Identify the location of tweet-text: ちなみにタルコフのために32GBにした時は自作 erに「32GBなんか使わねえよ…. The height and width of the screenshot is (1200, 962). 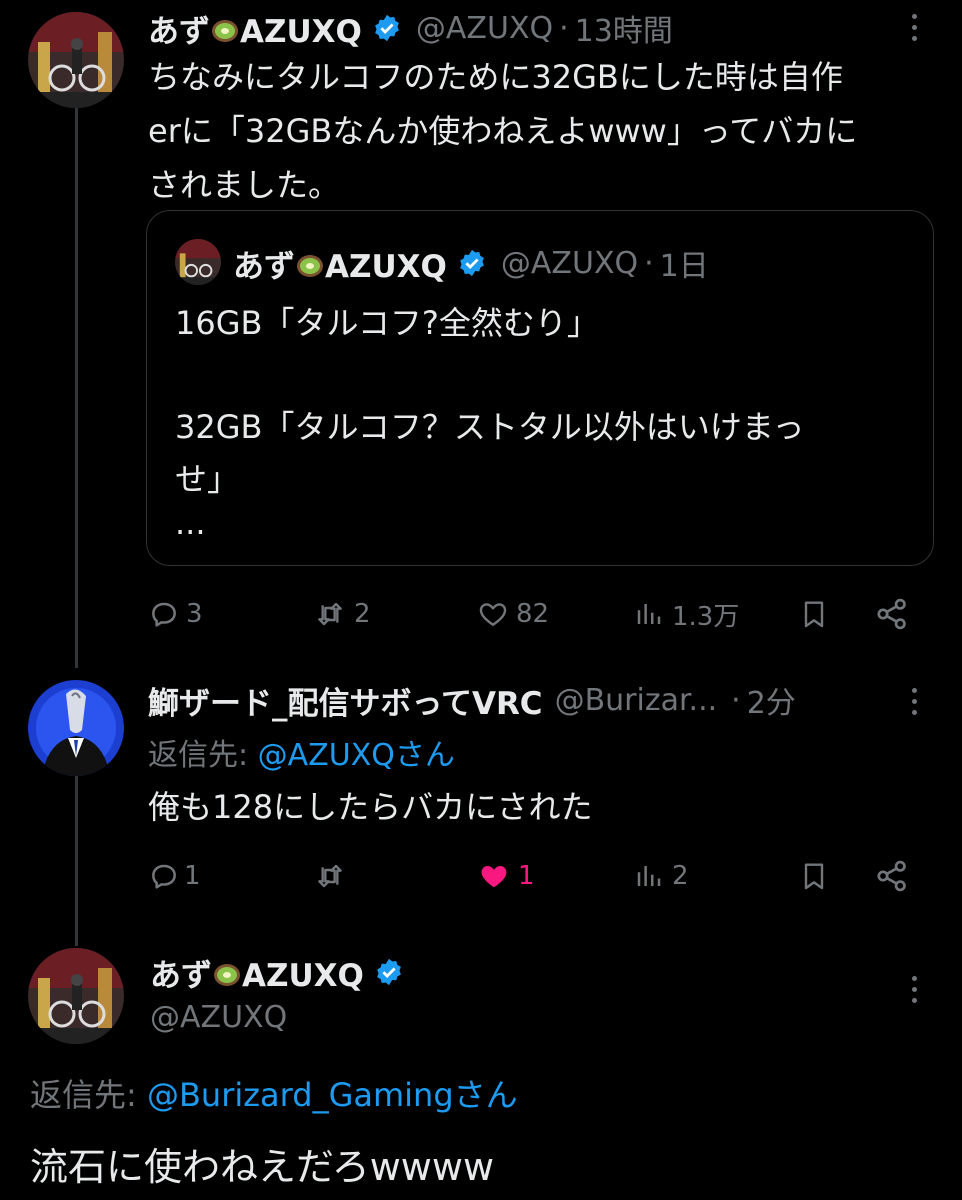
(543, 131).